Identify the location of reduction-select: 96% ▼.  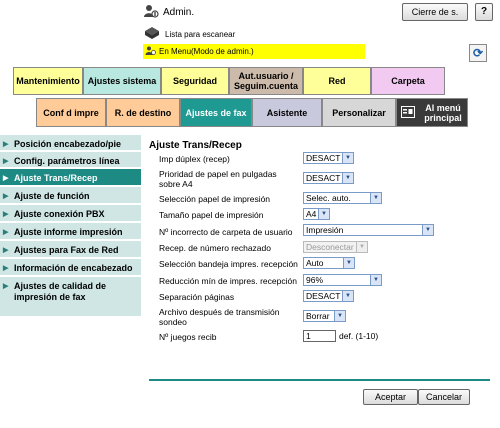
(342, 280).